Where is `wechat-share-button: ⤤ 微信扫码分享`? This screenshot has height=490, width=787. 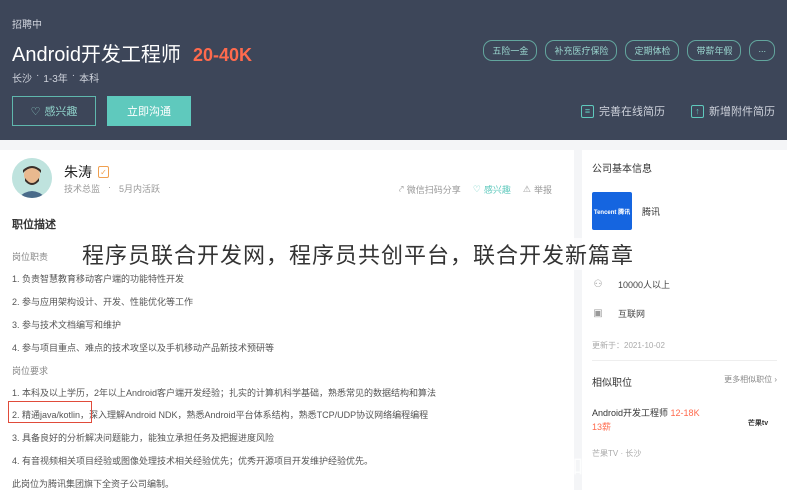 wechat-share-button: ⤤ 微信扫码分享 is located at coordinates (430, 189).